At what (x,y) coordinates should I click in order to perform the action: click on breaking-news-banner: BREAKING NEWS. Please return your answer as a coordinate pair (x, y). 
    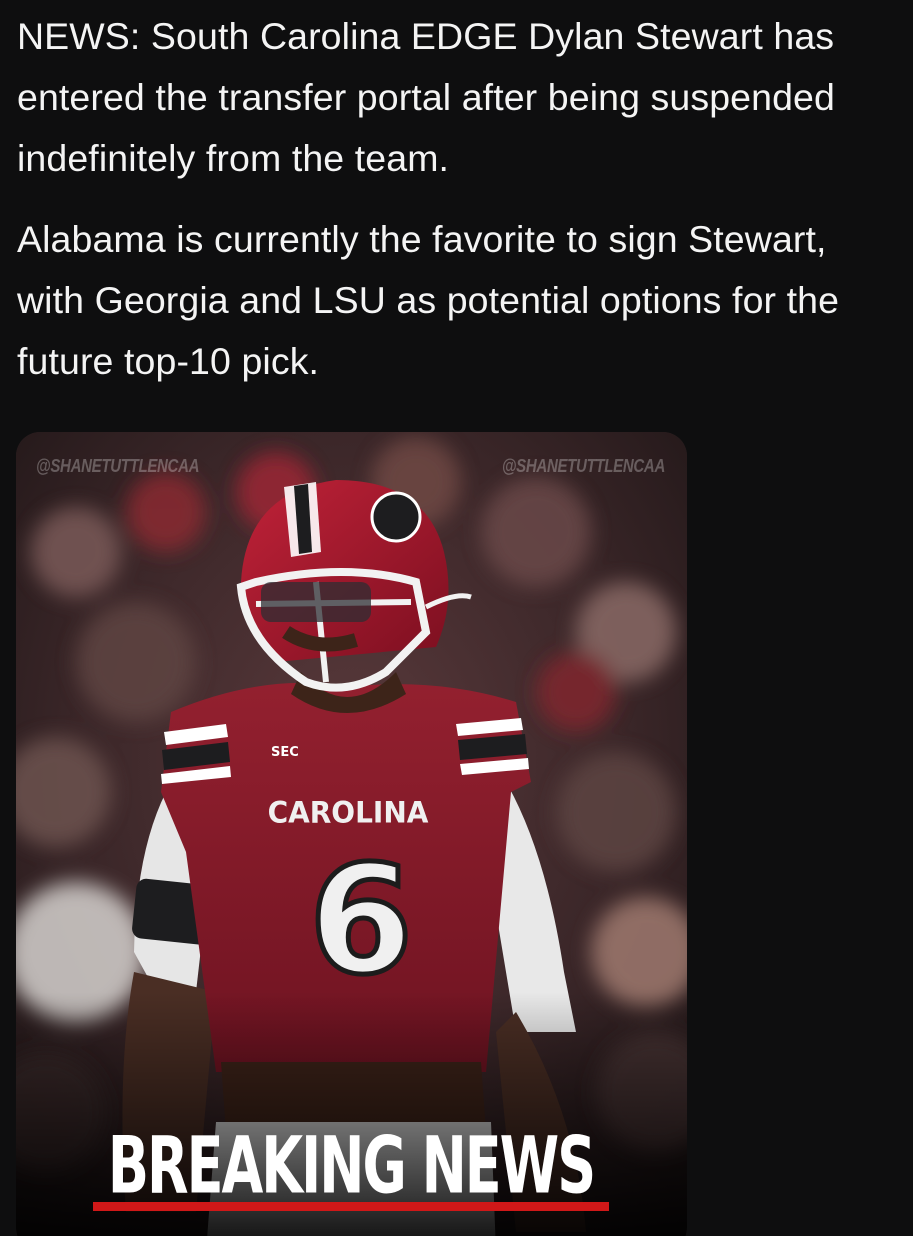
    Looking at the image, I should click on (351, 1165).